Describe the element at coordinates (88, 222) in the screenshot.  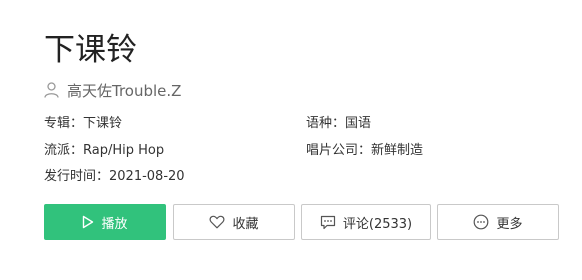
I see `play-icon` at that location.